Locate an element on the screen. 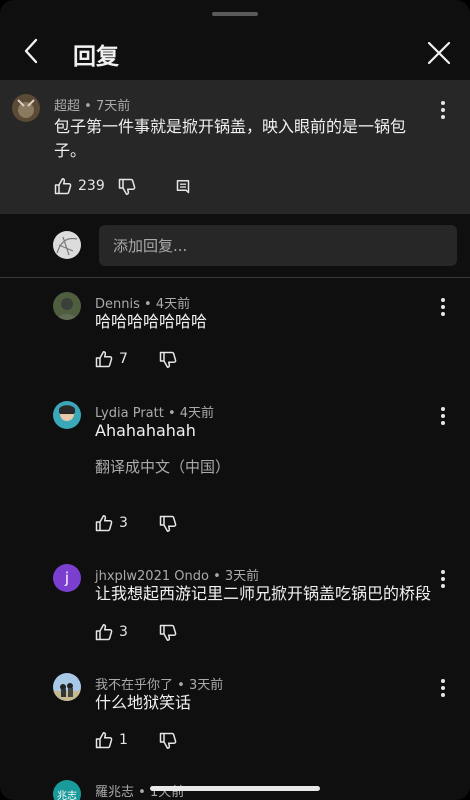 This screenshot has width=470, height=800. like-button: 239 is located at coordinates (79, 186).